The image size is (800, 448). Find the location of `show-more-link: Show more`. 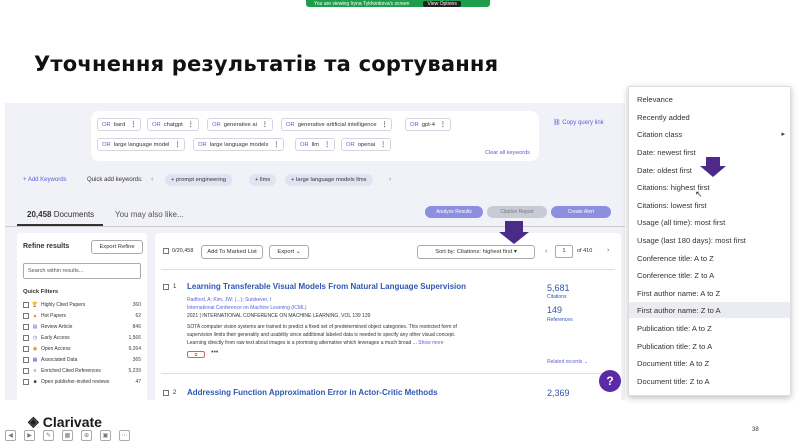

show-more-link: Show more is located at coordinates (430, 343).